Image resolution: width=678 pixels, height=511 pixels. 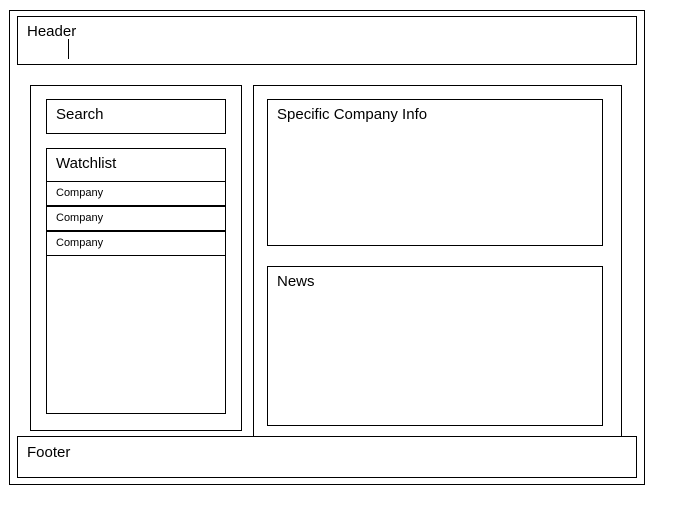 I want to click on header-box: Header, so click(x=327, y=40).